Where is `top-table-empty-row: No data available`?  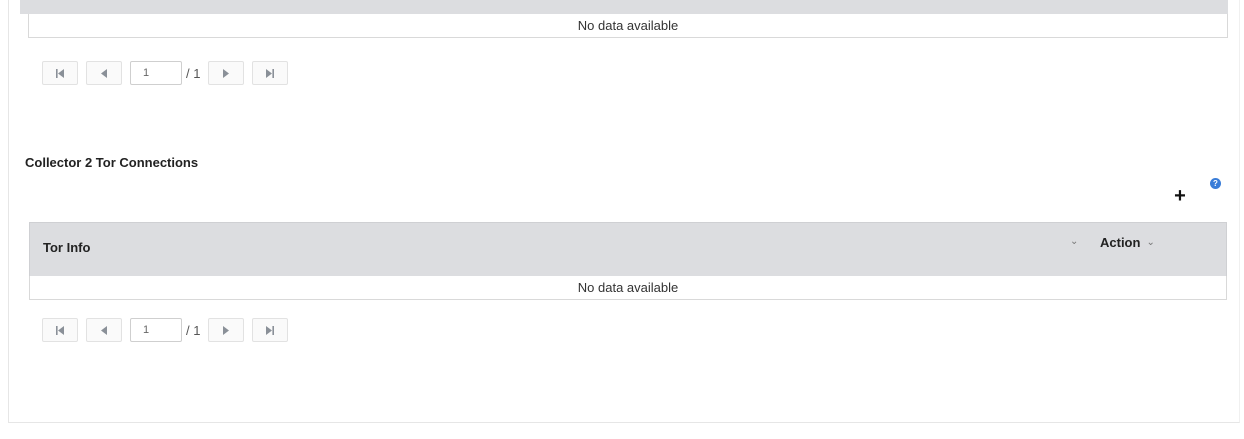
top-table-empty-row: No data available is located at coordinates (628, 26).